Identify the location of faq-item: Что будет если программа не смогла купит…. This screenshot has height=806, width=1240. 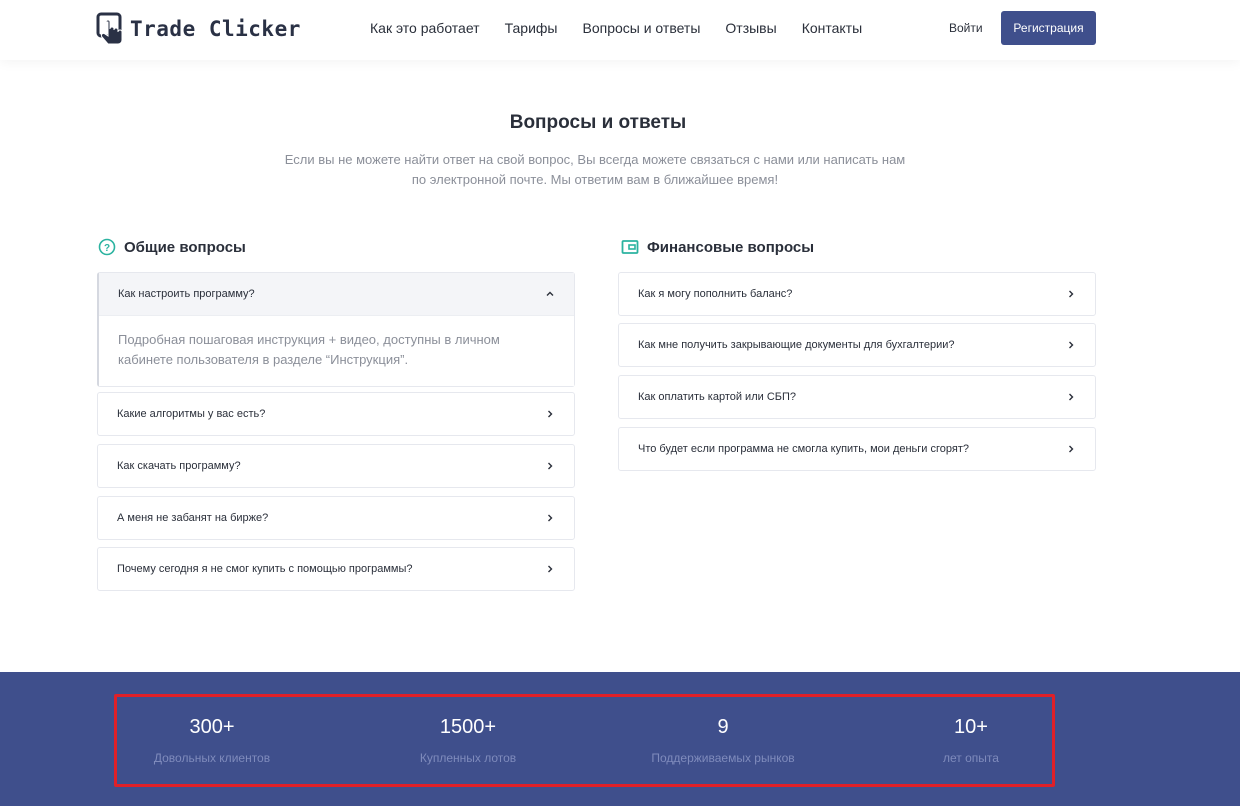
(857, 449).